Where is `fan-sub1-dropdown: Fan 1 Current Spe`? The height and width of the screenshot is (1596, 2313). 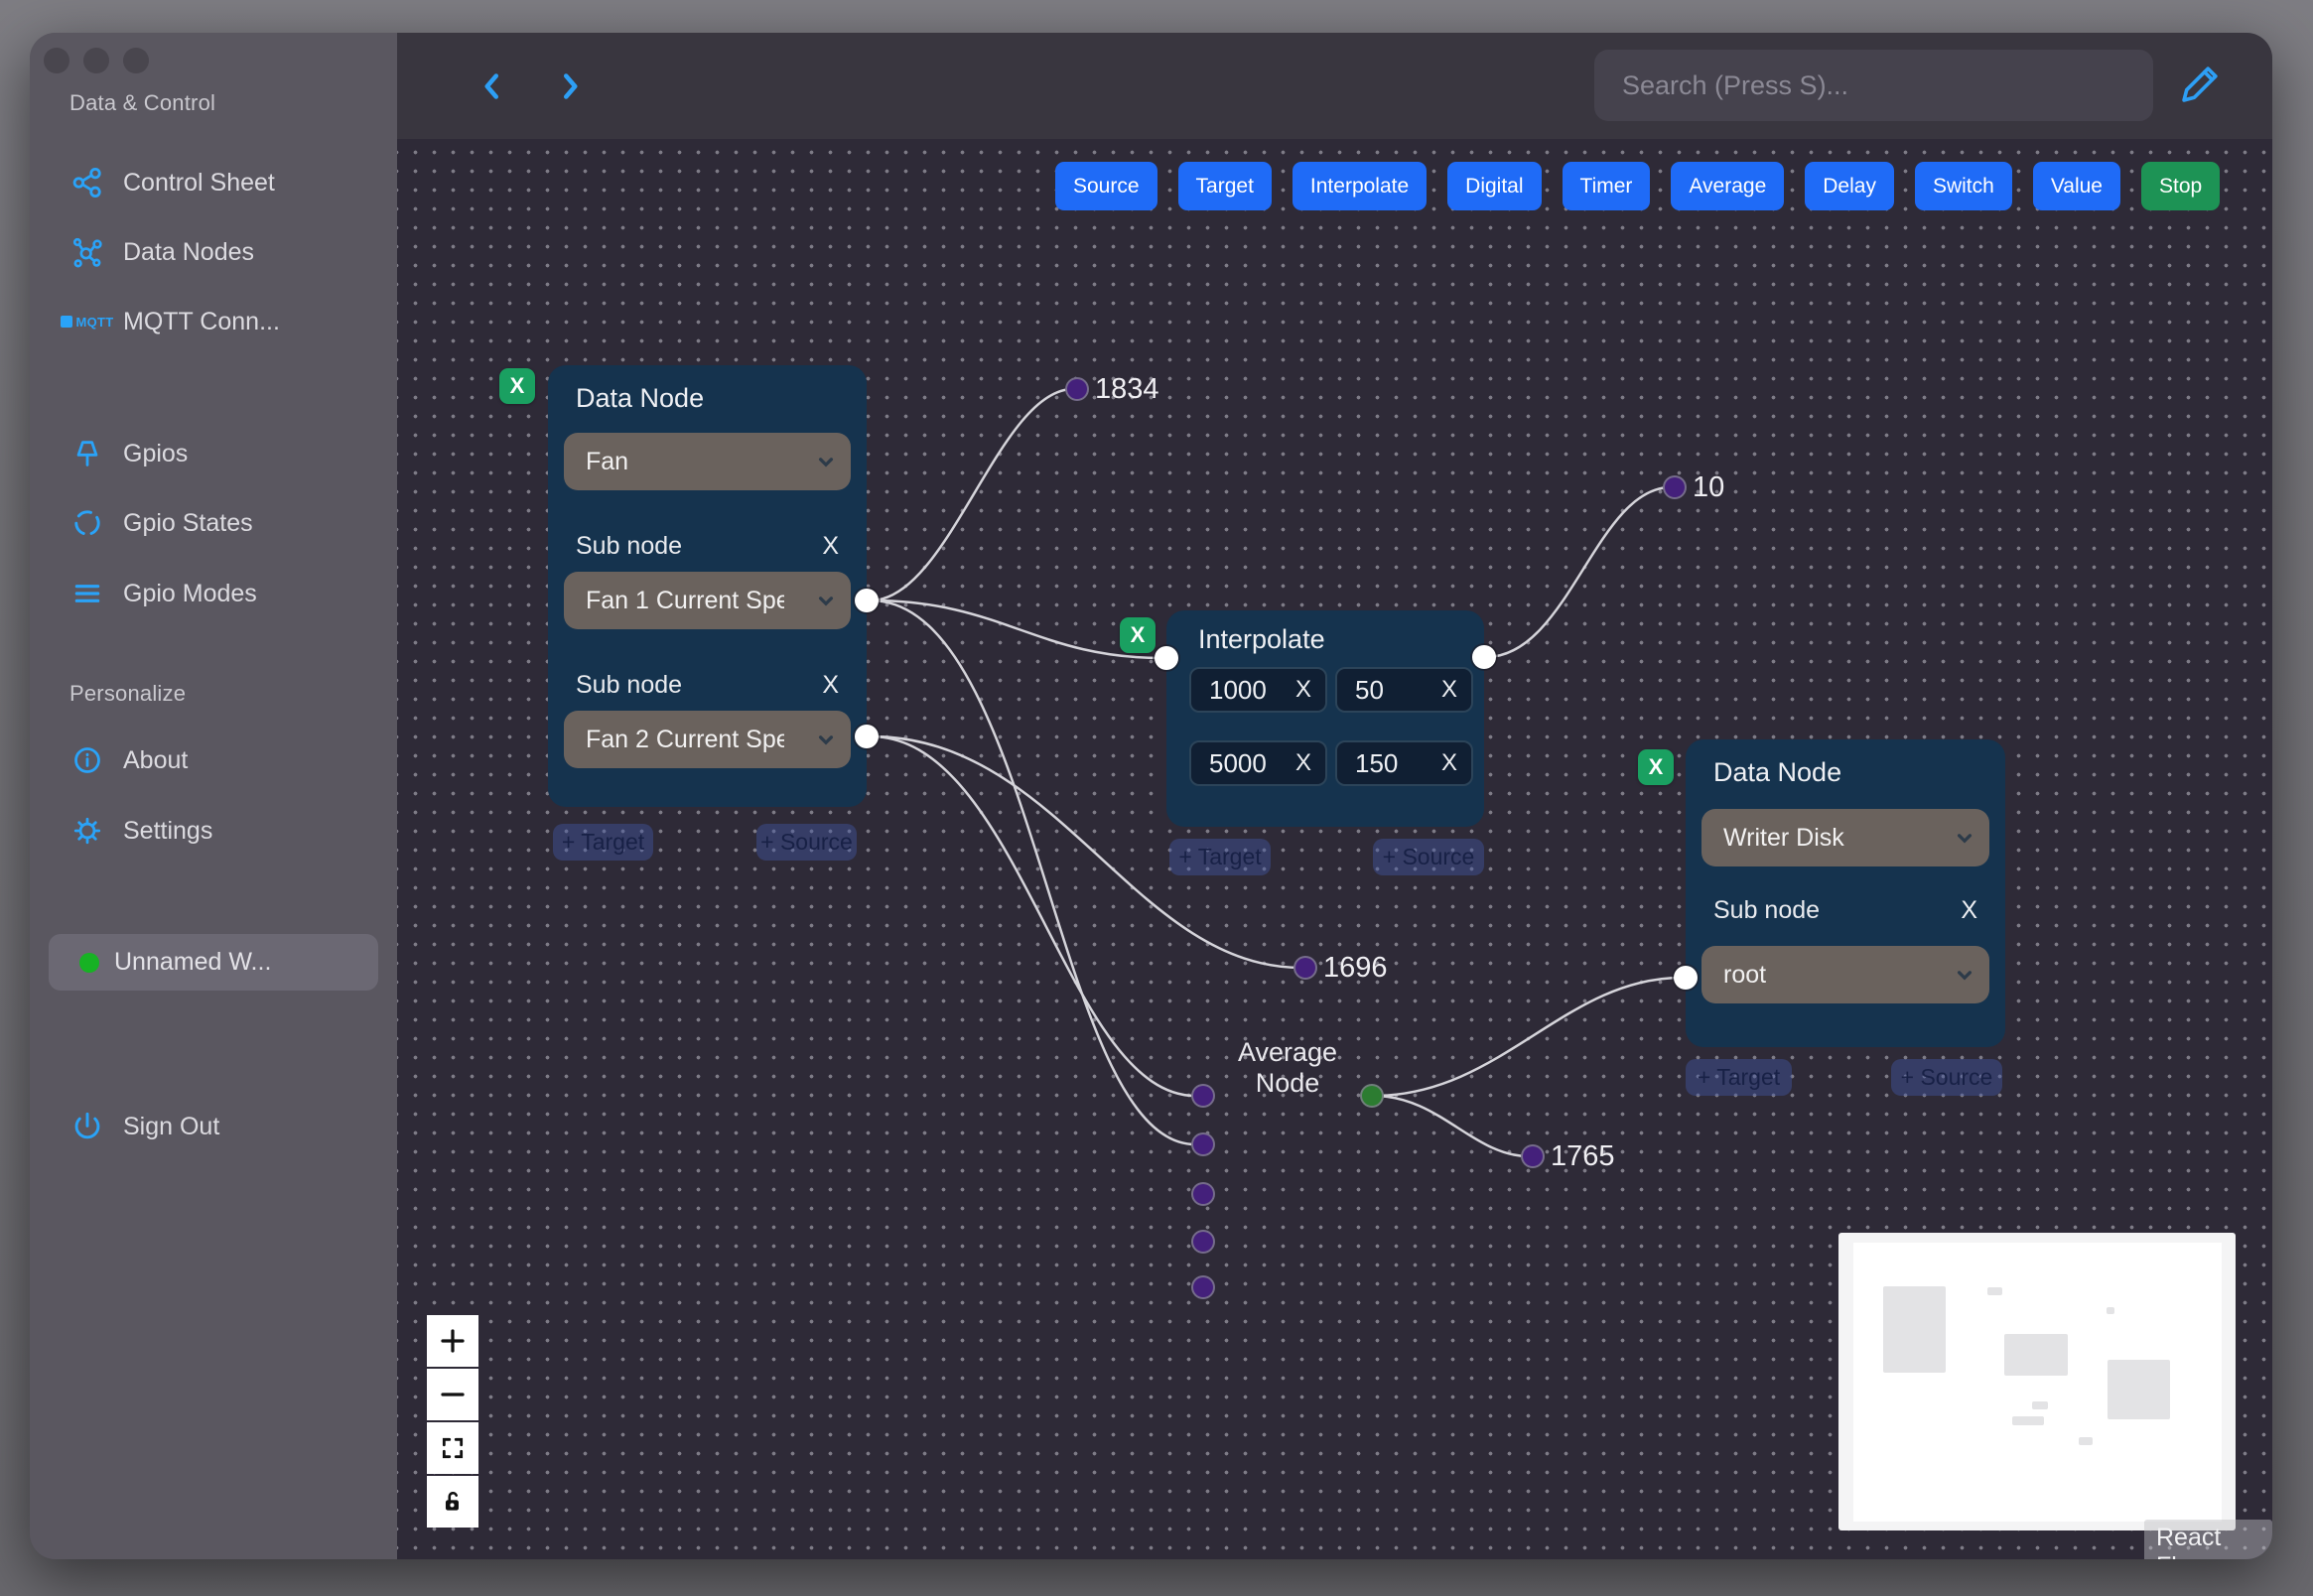
fan-sub1-dropdown: Fan 1 Current Spe is located at coordinates (707, 600).